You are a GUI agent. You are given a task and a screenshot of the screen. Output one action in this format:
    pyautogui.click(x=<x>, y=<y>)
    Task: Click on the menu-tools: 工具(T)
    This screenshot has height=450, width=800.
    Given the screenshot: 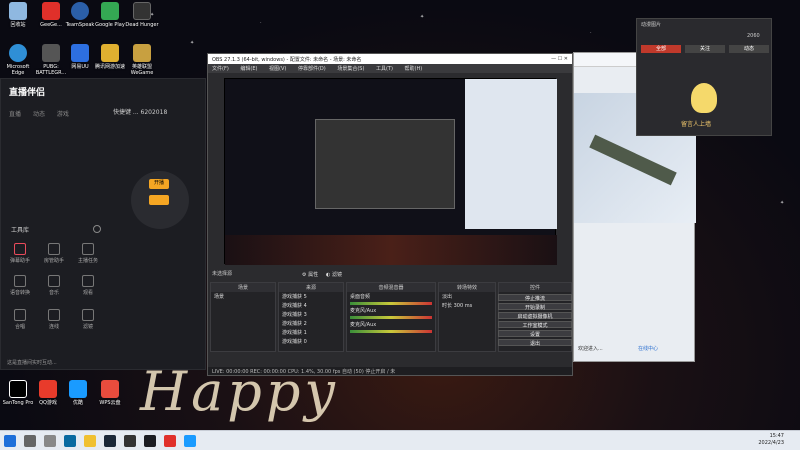 What is the action you would take?
    pyautogui.click(x=384, y=69)
    